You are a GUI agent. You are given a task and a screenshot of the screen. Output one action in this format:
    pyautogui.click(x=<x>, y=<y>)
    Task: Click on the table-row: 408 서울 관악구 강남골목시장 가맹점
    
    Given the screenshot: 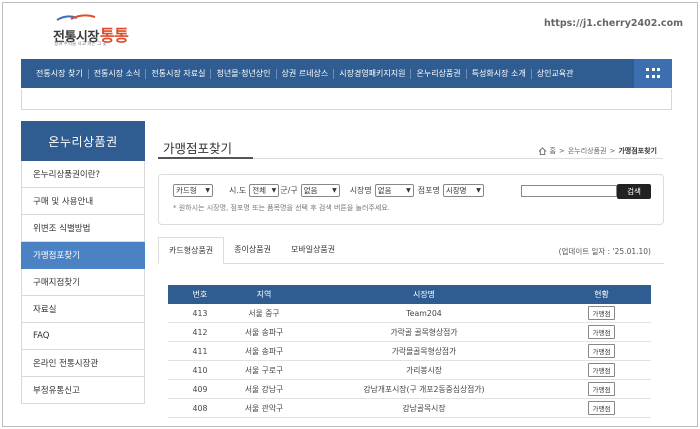 What is the action you would take?
    pyautogui.click(x=409, y=408)
    